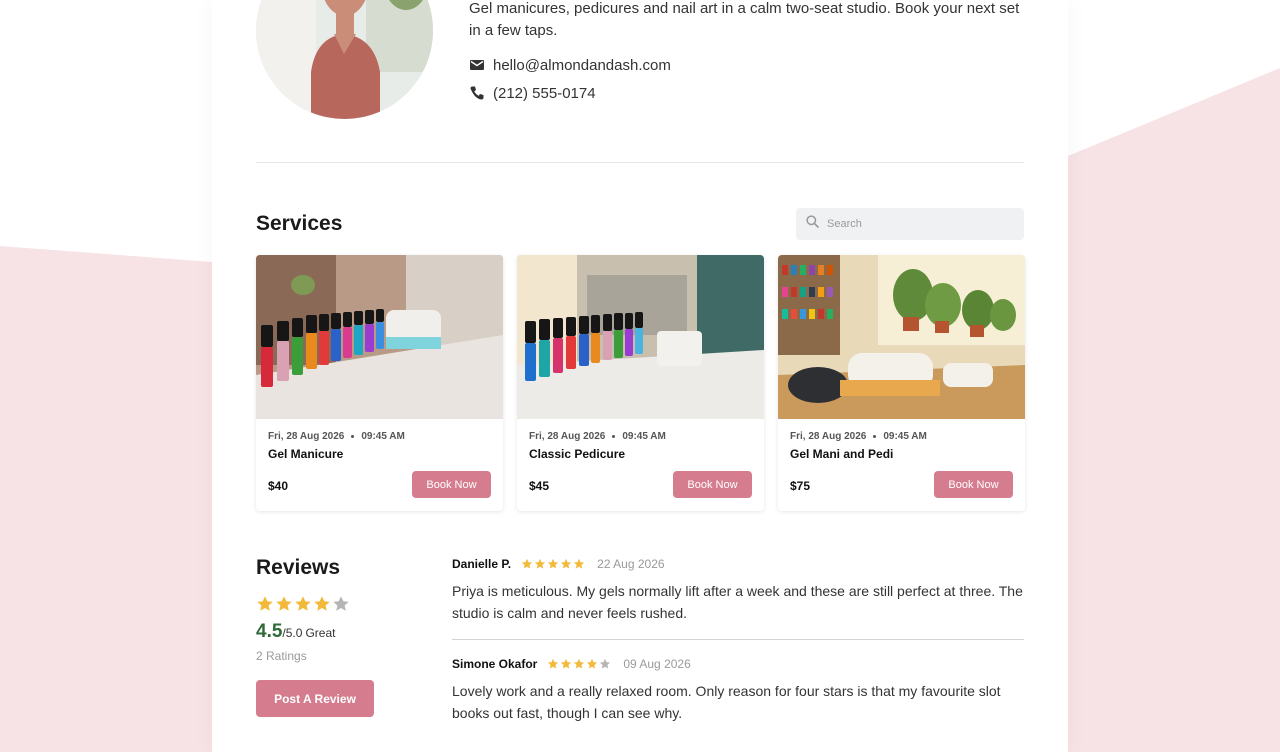 This screenshot has height=752, width=1280. I want to click on reviews-title: Reviews, so click(298, 567).